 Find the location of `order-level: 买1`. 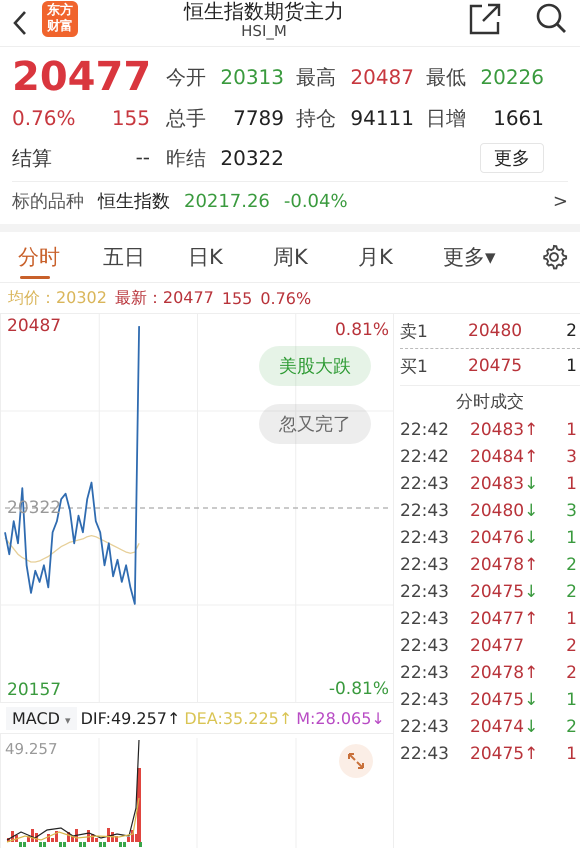

order-level: 买1 is located at coordinates (414, 367).